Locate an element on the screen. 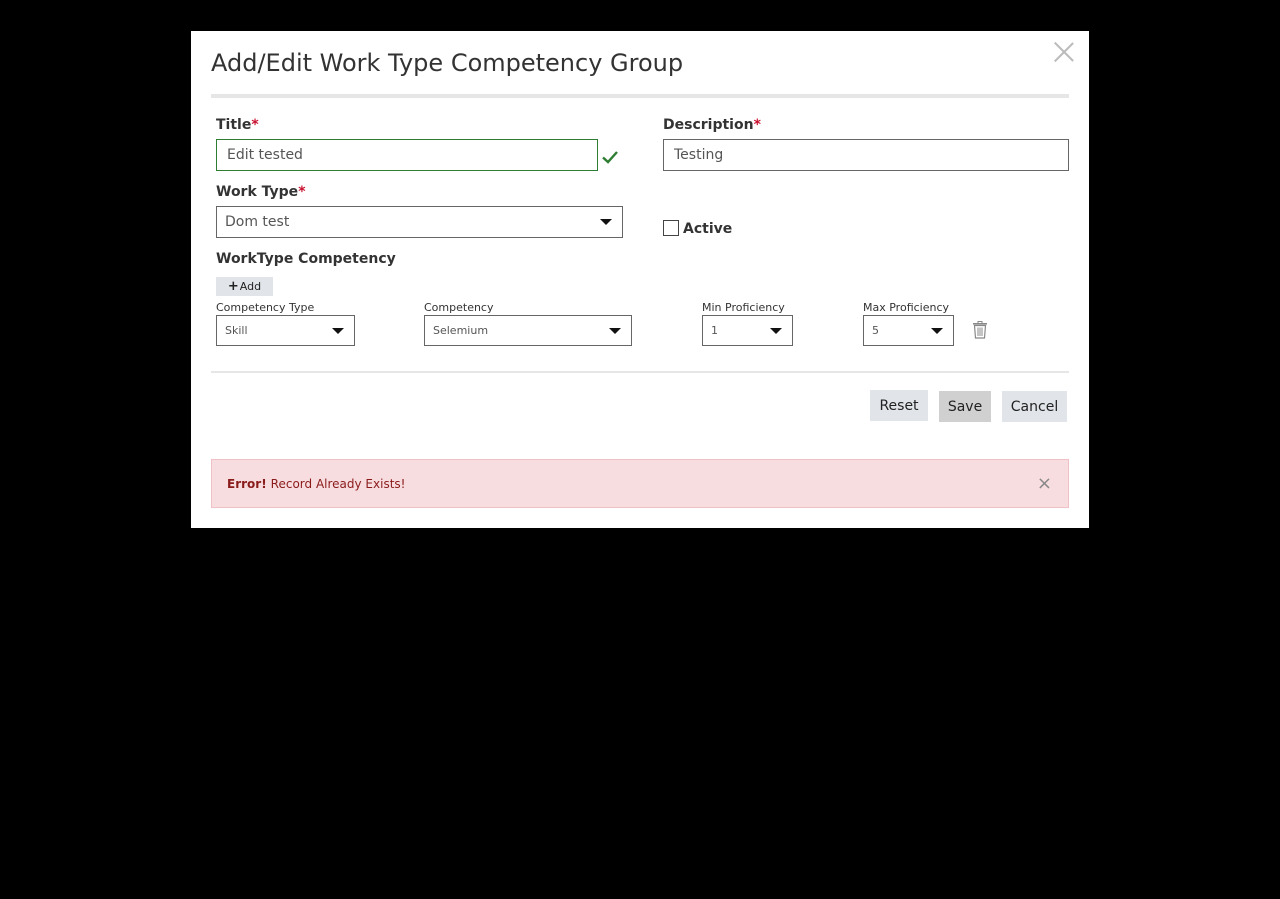  min-proficiency-select: 1 is located at coordinates (747, 330).